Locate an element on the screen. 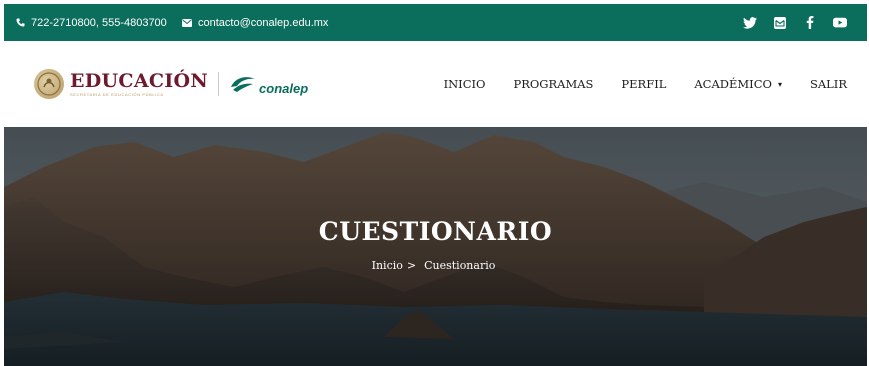 The height and width of the screenshot is (366, 869). page-title: CUESTIONARIO is located at coordinates (435, 231).